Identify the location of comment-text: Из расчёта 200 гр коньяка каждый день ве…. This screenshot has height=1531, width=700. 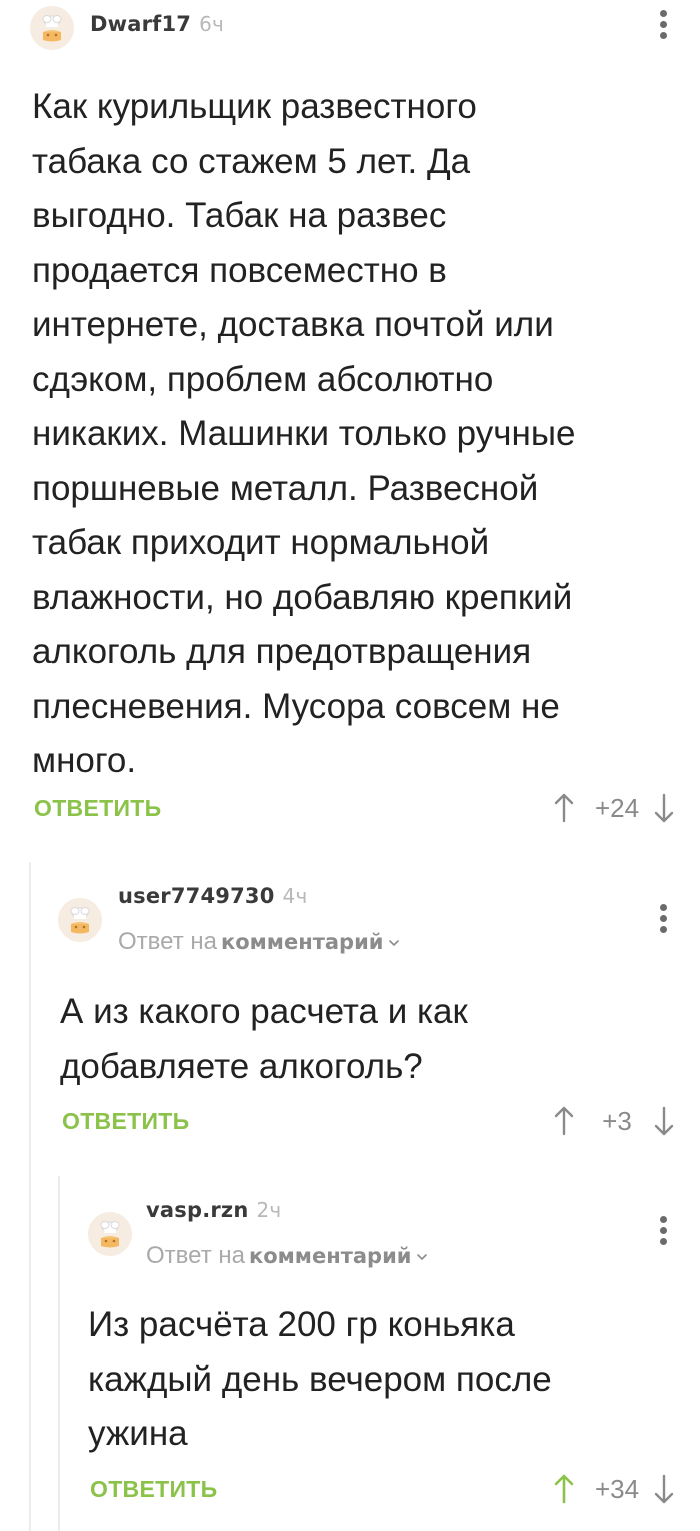
(320, 1379).